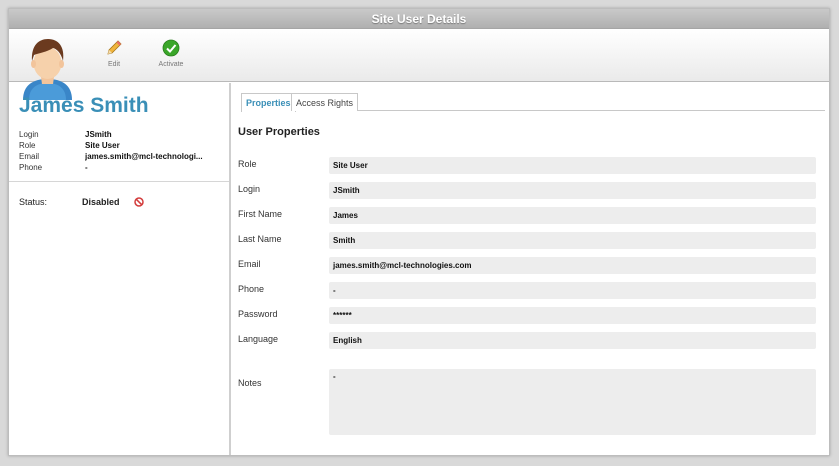 Image resolution: width=839 pixels, height=466 pixels. Describe the element at coordinates (29, 134) in the screenshot. I see `info-label: Login` at that location.